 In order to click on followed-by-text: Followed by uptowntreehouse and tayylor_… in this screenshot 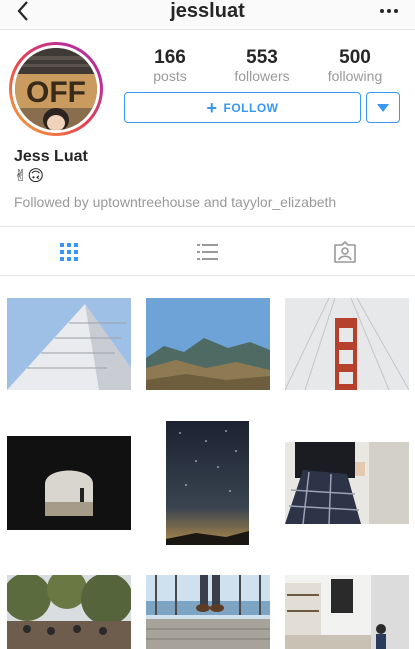, I will do `click(175, 202)`.